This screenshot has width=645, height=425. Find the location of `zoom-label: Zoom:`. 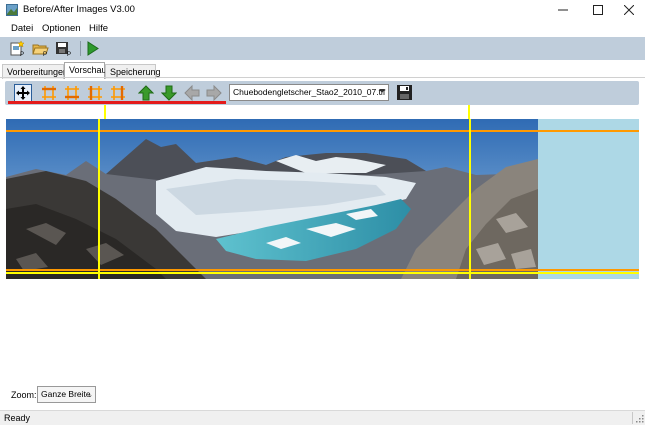

zoom-label: Zoom: is located at coordinates (24, 395).